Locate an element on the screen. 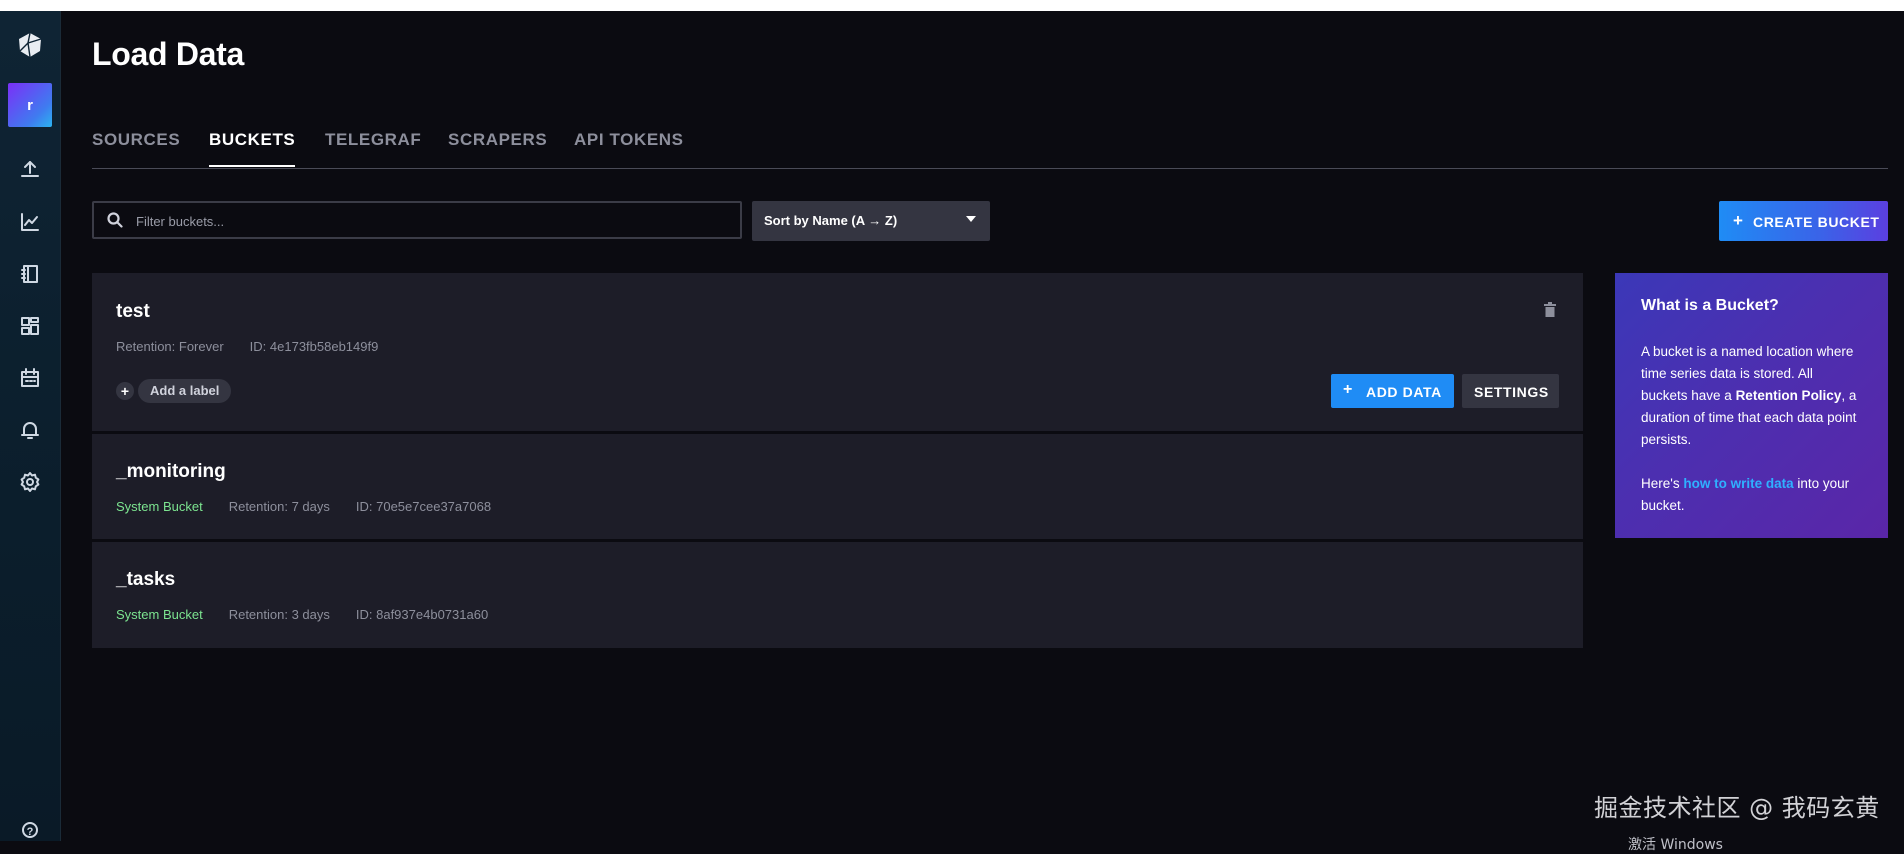 The height and width of the screenshot is (854, 1904). sort-dropdown: Sort by Name (A → Z) is located at coordinates (871, 221).